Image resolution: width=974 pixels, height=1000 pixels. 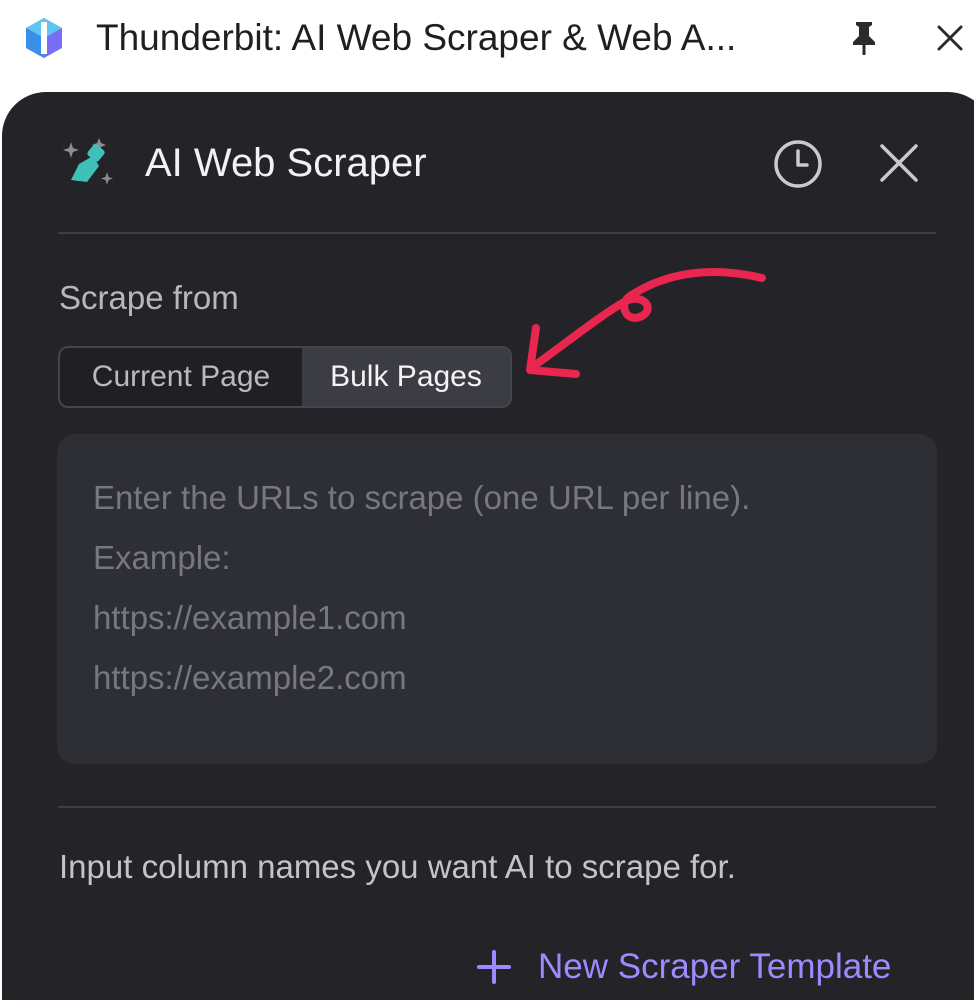 I want to click on sparkle-brush-icon, so click(x=88, y=161).